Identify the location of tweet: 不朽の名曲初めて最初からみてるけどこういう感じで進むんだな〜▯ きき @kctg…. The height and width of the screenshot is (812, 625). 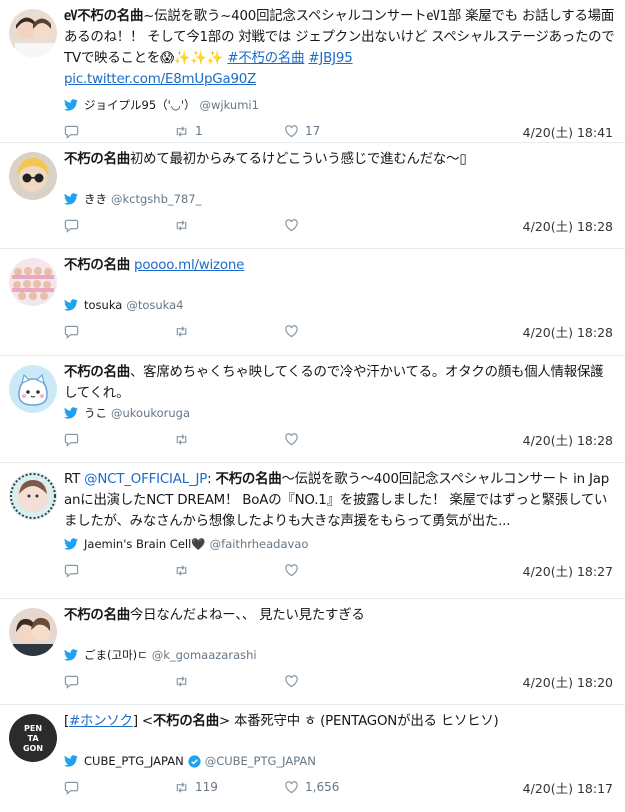
(312, 196).